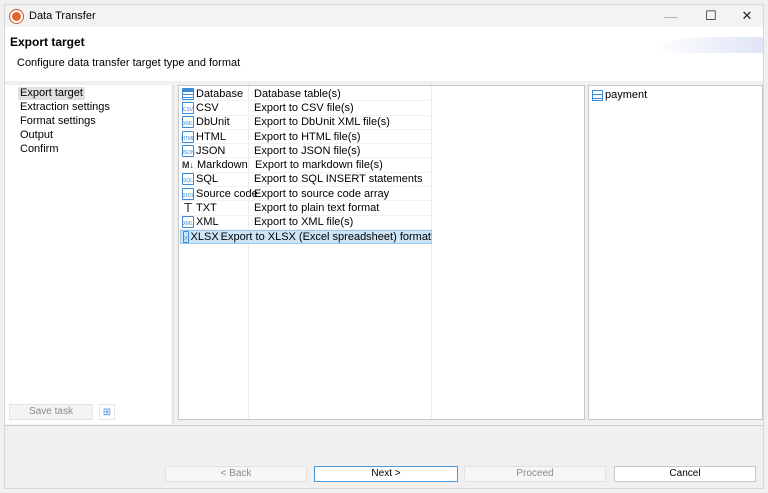 Image resolution: width=768 pixels, height=493 pixels. I want to click on window-title: Data Transfer, so click(62, 16).